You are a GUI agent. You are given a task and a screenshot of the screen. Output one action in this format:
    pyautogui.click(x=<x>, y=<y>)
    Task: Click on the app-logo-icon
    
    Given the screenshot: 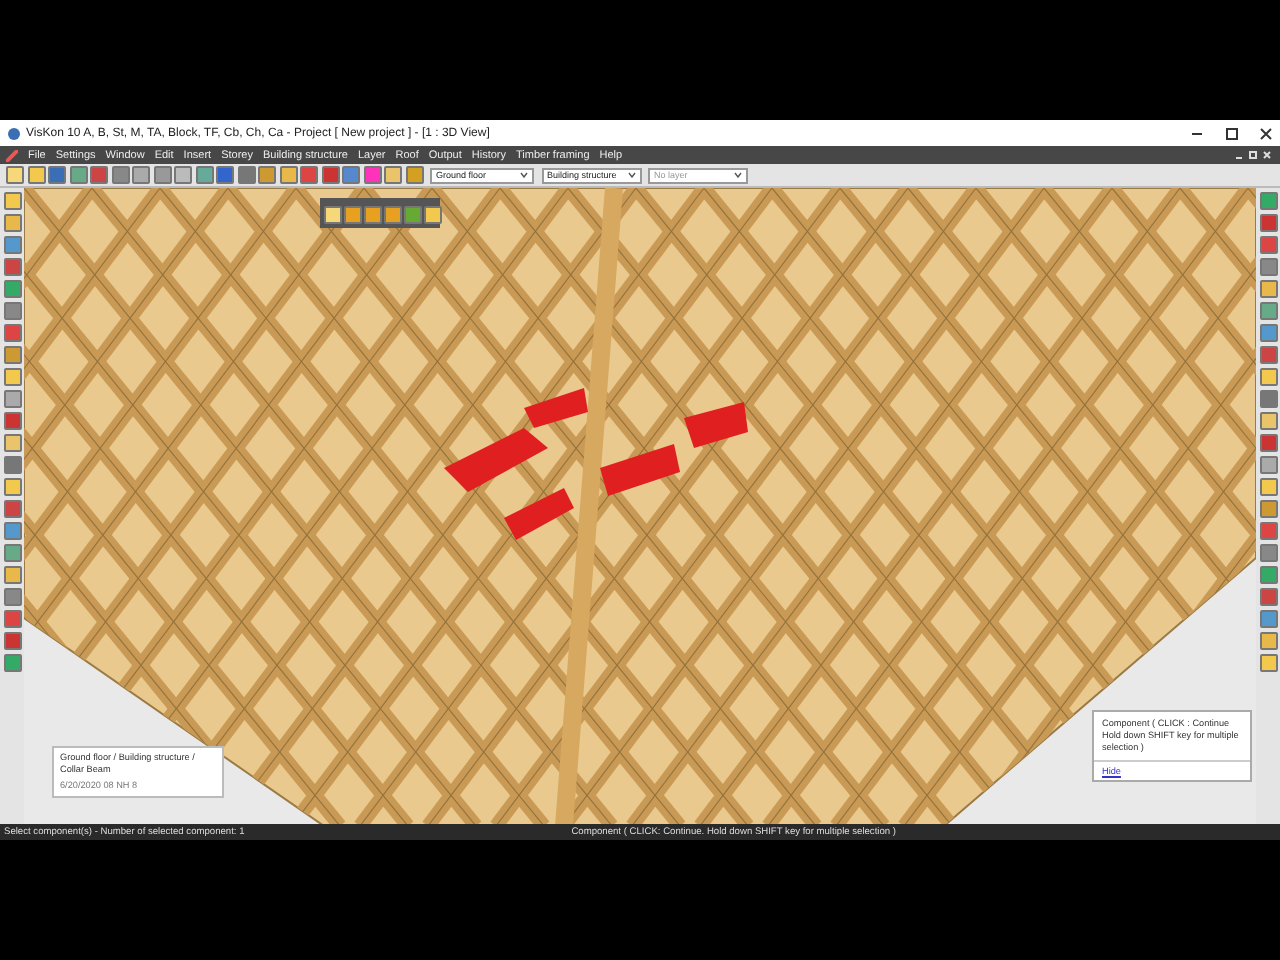 What is the action you would take?
    pyautogui.click(x=14, y=133)
    